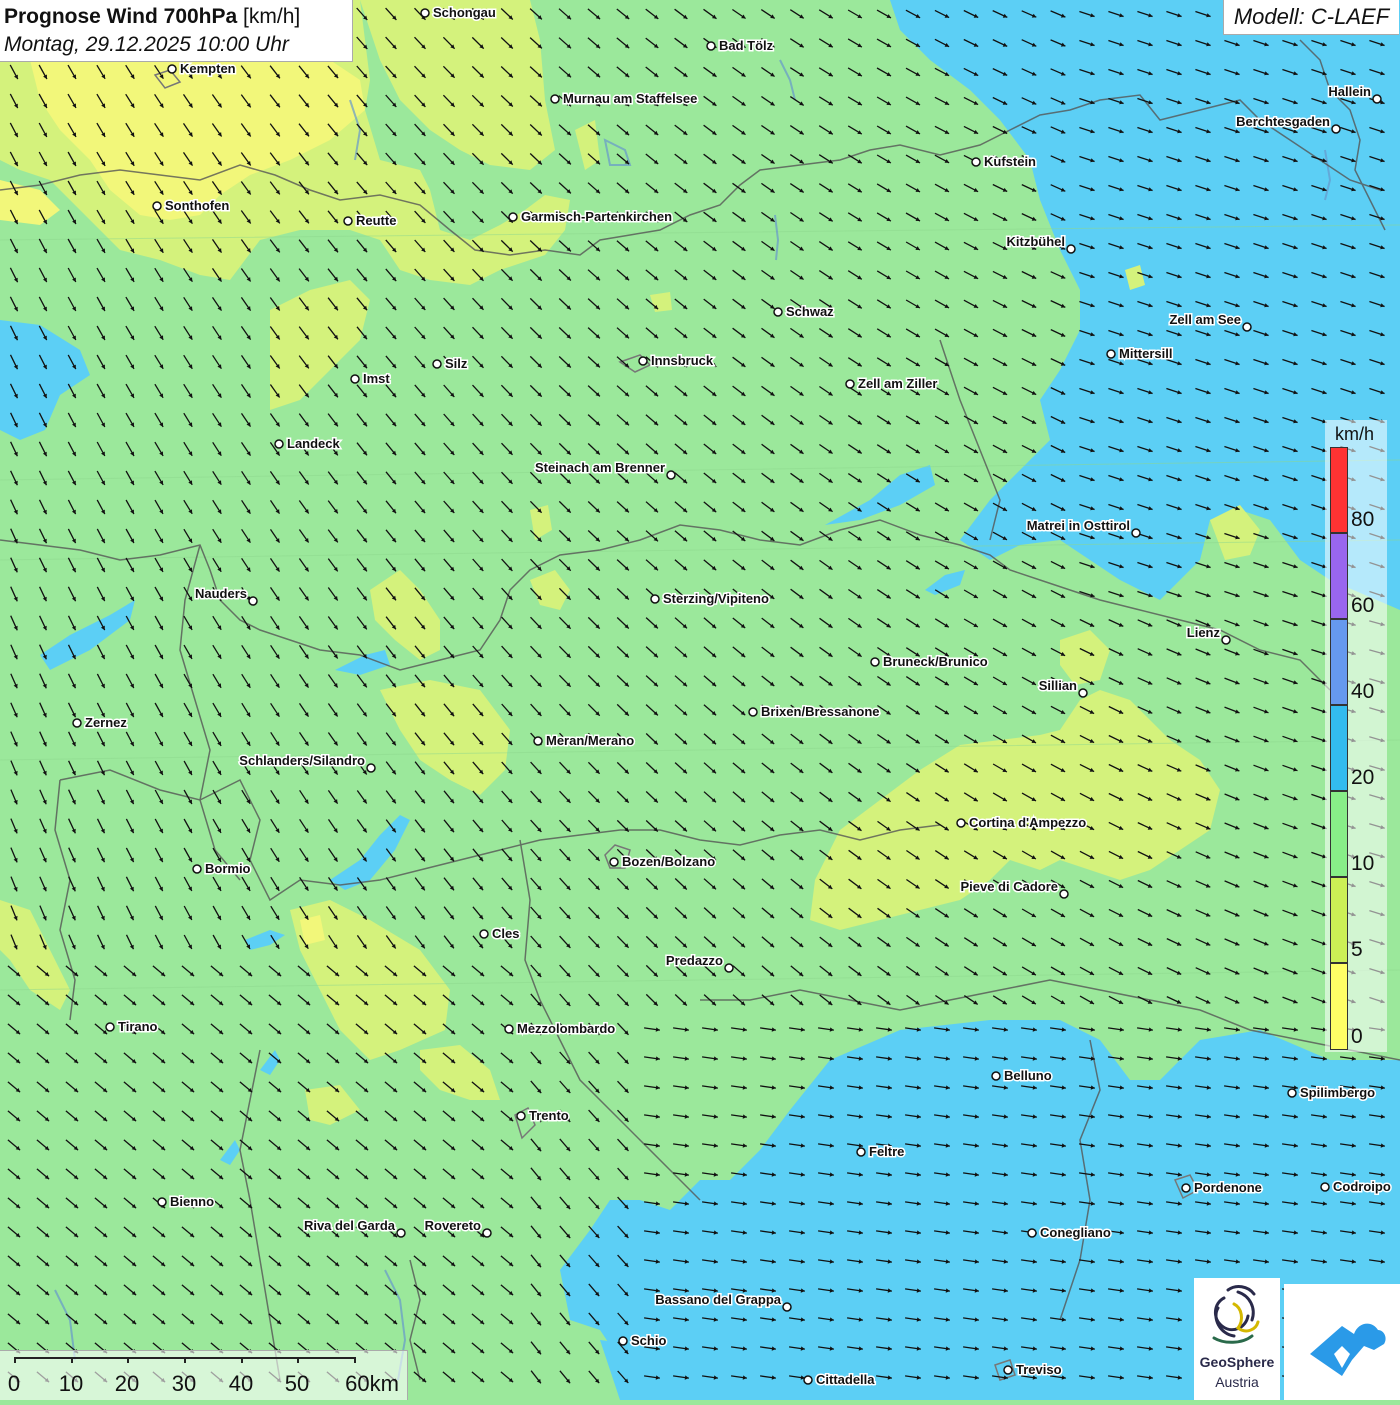 The width and height of the screenshot is (1400, 1405). I want to click on city-label: Bozen/Bolzano, so click(668, 861).